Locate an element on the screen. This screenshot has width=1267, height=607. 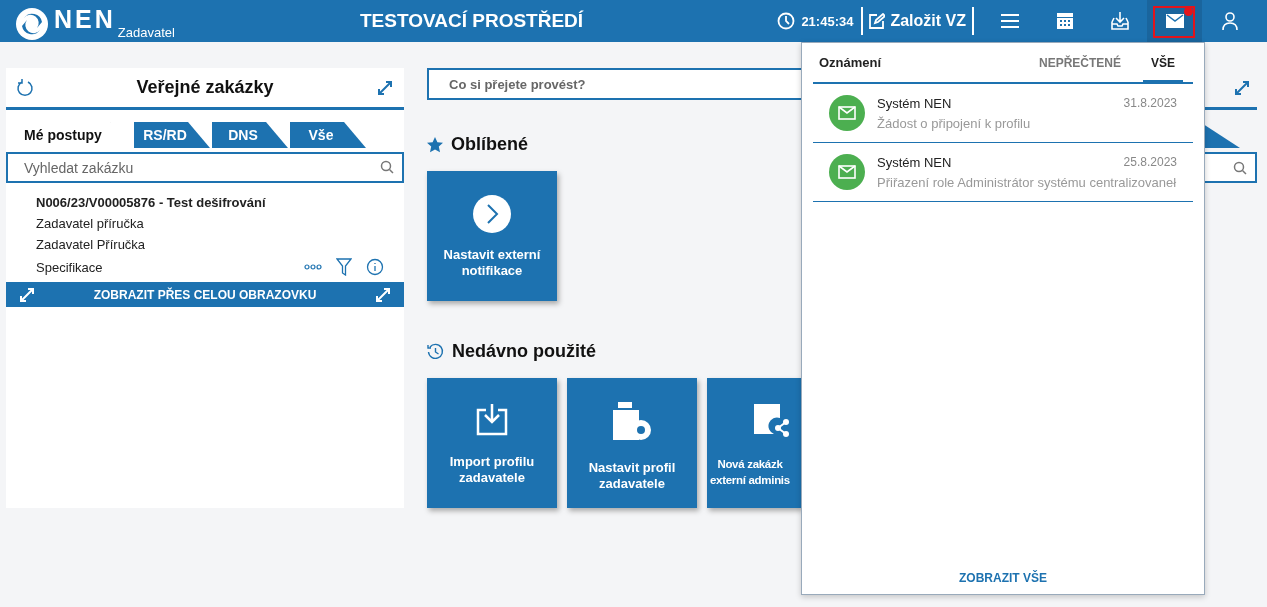
section-title: Oblíbené is located at coordinates (489, 144).